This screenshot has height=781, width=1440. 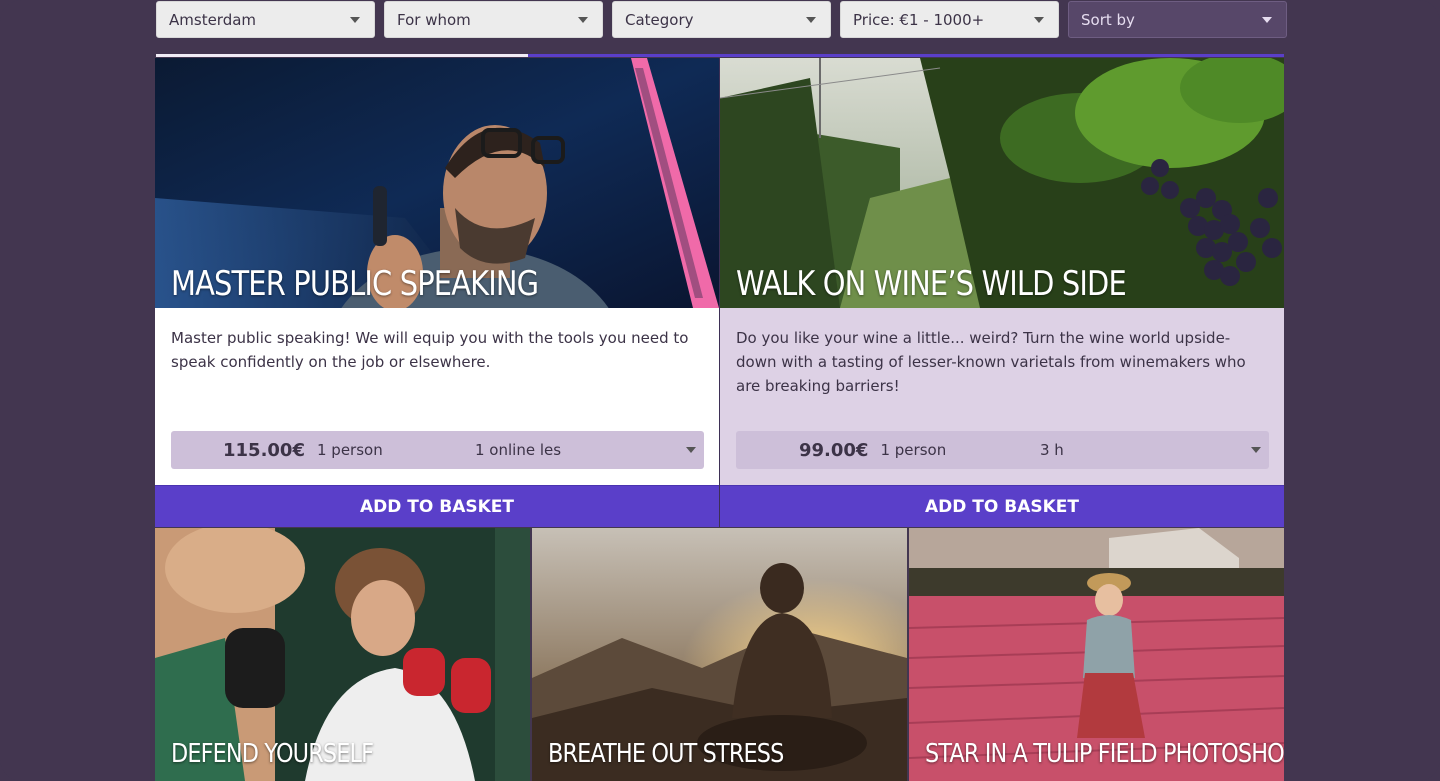 What do you see at coordinates (265, 19) in the screenshot?
I see `city-select: Amsterdam` at bounding box center [265, 19].